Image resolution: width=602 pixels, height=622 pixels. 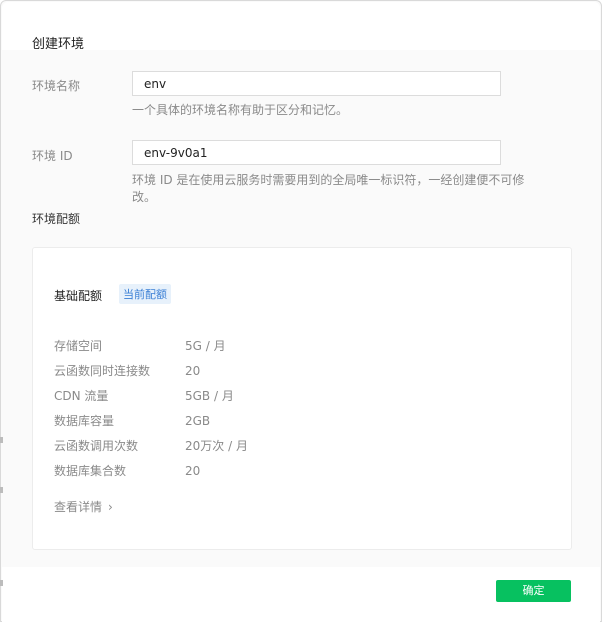 What do you see at coordinates (301, 26) in the screenshot?
I see `dialog-header` at bounding box center [301, 26].